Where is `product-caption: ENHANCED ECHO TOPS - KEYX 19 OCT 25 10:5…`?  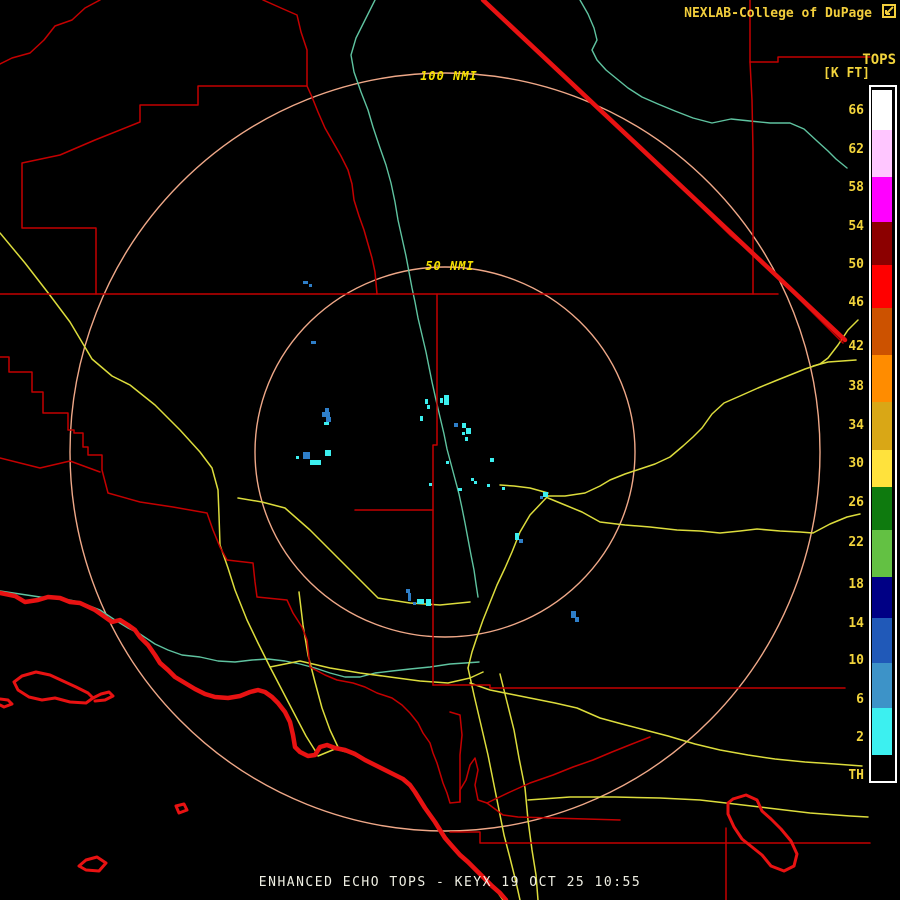 product-caption: ENHANCED ECHO TOPS - KEYX 19 OCT 25 10:5… is located at coordinates (450, 882).